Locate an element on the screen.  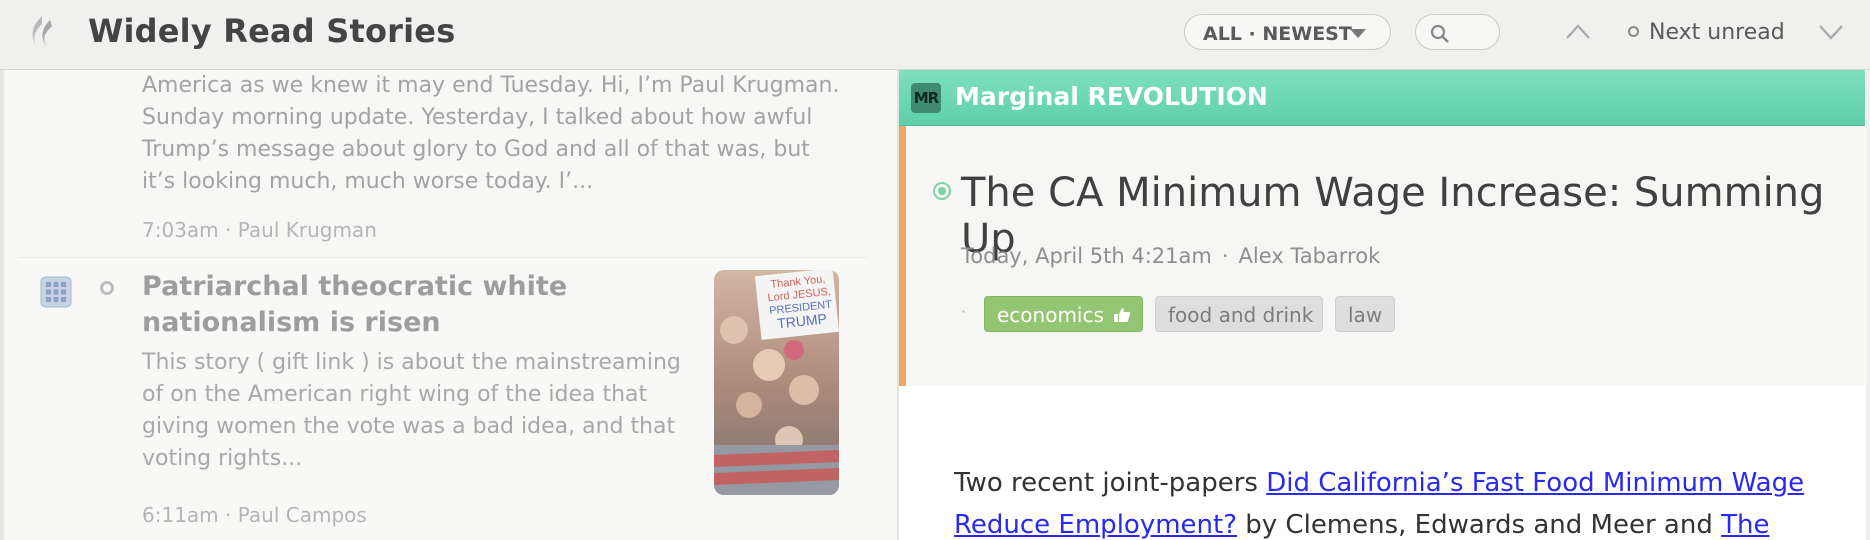
view-filter-dropdown: ALL · NEWEST is located at coordinates (1287, 32).